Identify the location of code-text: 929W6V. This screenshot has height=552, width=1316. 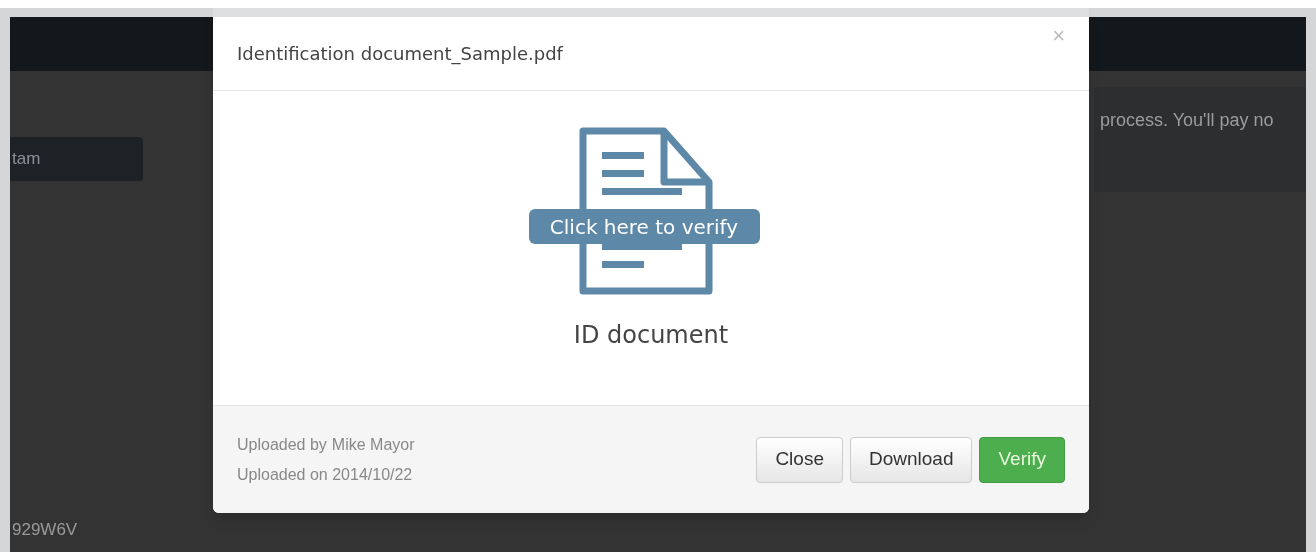
(45, 529).